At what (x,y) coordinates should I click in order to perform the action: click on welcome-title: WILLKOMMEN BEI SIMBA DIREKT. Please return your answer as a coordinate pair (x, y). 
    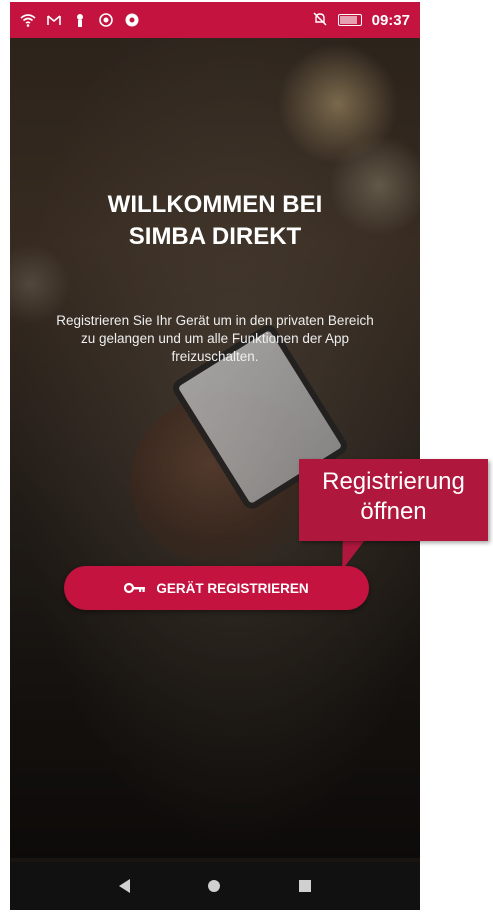
    Looking at the image, I should click on (215, 221).